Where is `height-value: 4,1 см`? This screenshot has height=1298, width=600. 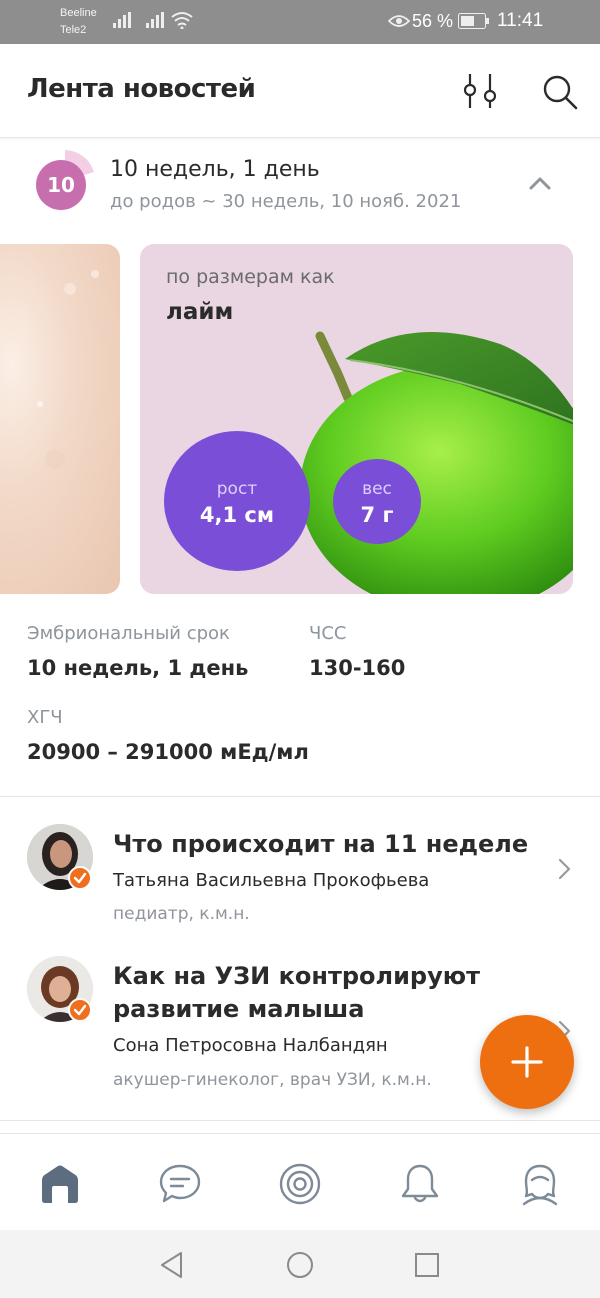 height-value: 4,1 см is located at coordinates (237, 515).